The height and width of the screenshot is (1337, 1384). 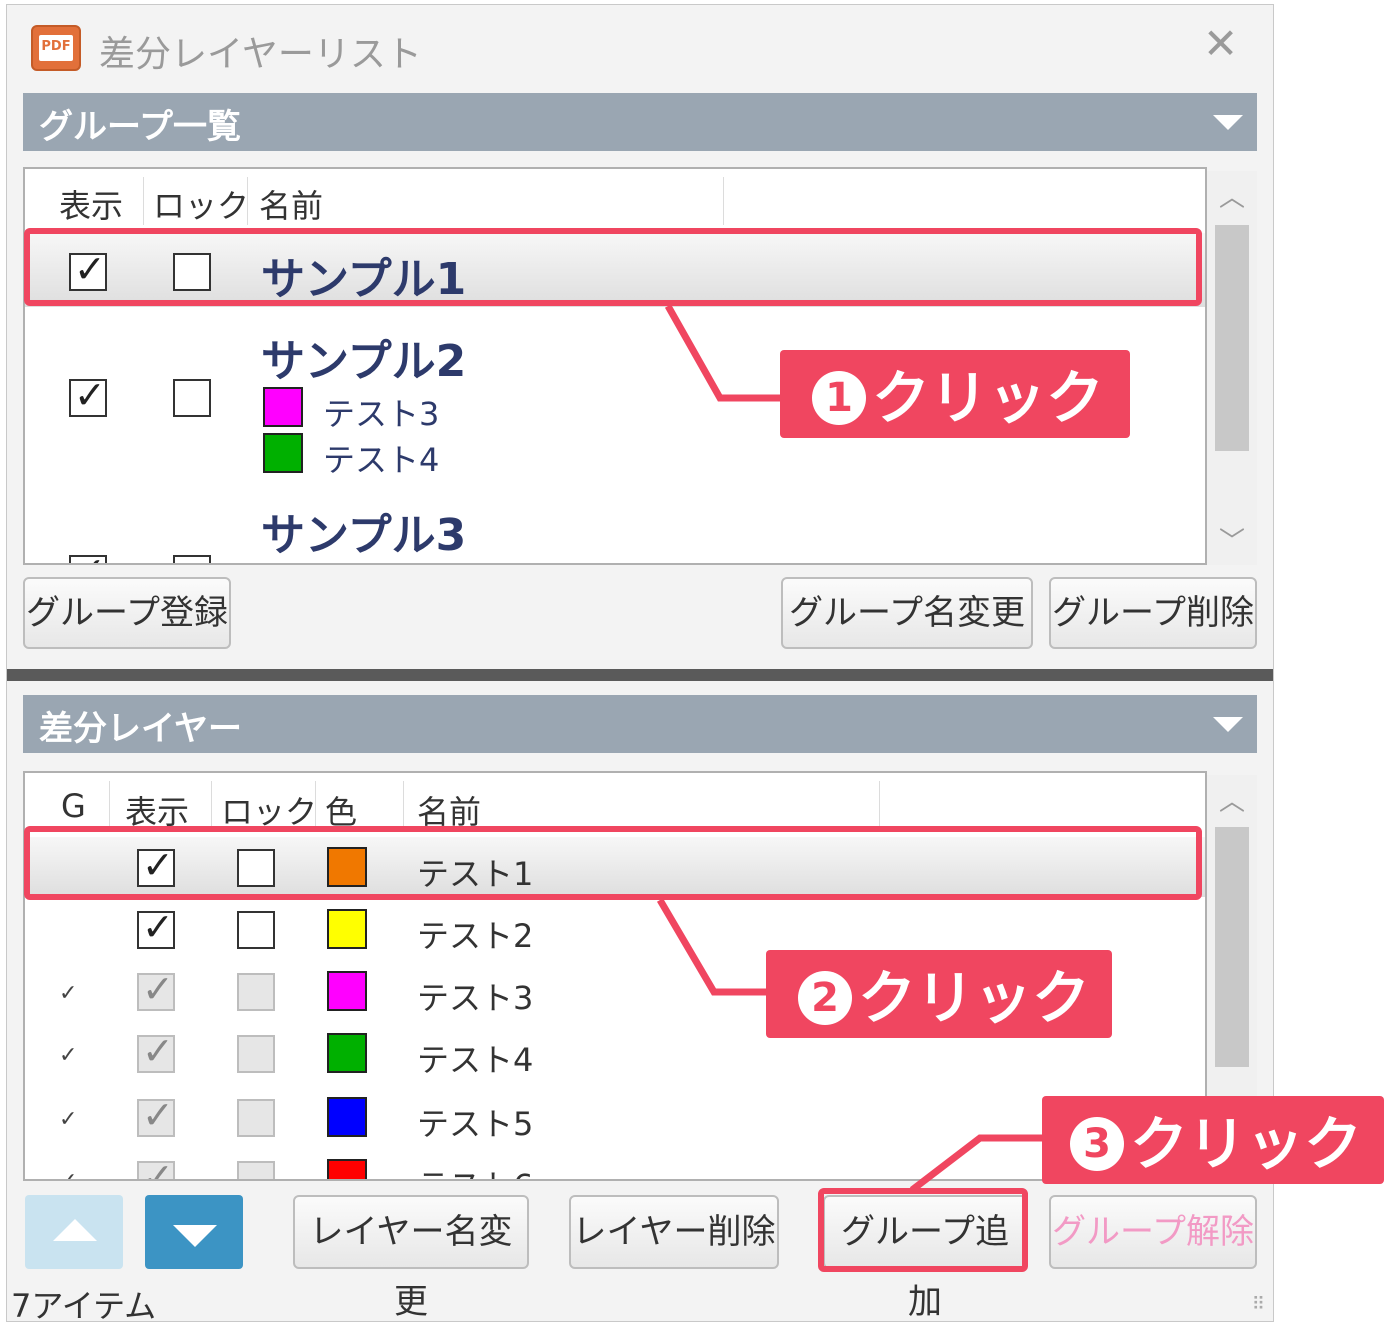 I want to click on callout-step-3: 3 クリック, so click(x=1213, y=1140).